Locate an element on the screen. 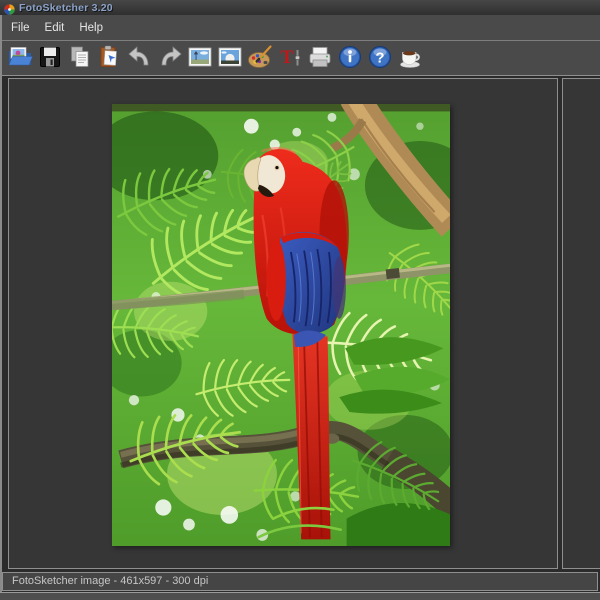  copy-documents-icon is located at coordinates (80, 56).